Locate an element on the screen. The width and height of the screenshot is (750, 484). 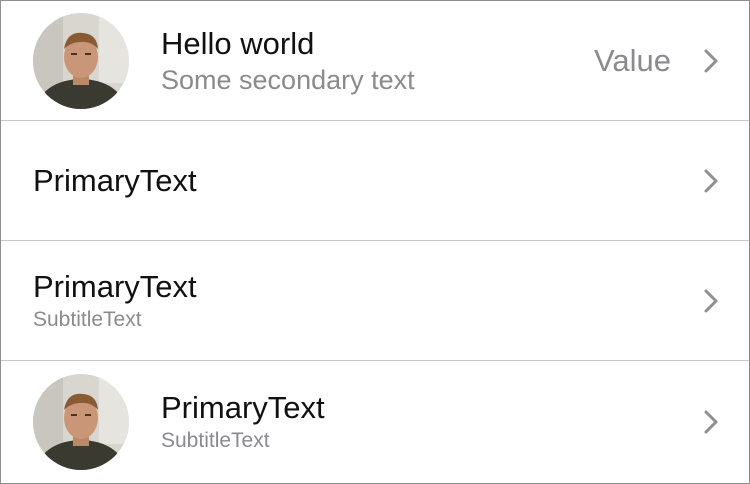
cell-primary-text: Hello world is located at coordinates (238, 43).